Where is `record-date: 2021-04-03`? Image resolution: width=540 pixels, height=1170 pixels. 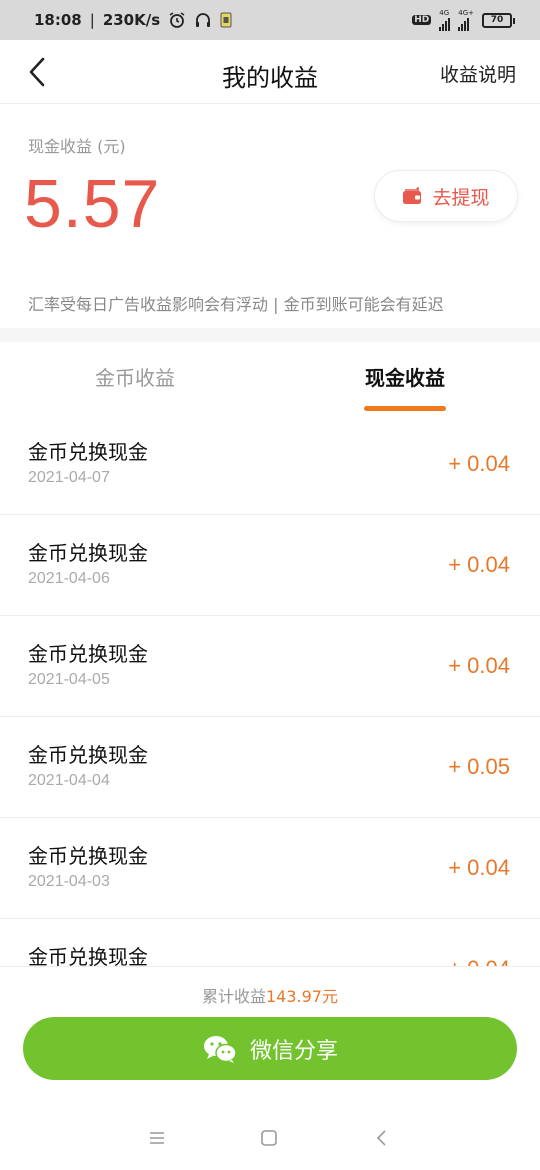
record-date: 2021-04-03 is located at coordinates (69, 881).